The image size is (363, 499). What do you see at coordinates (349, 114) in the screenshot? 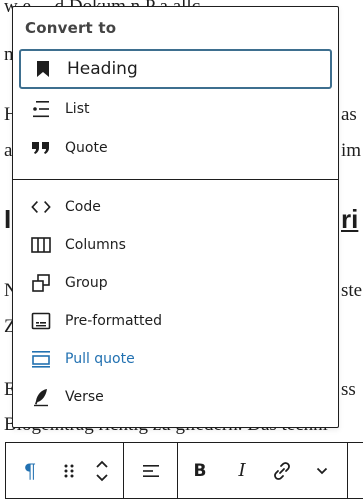
I see `editor-text-line: as` at bounding box center [349, 114].